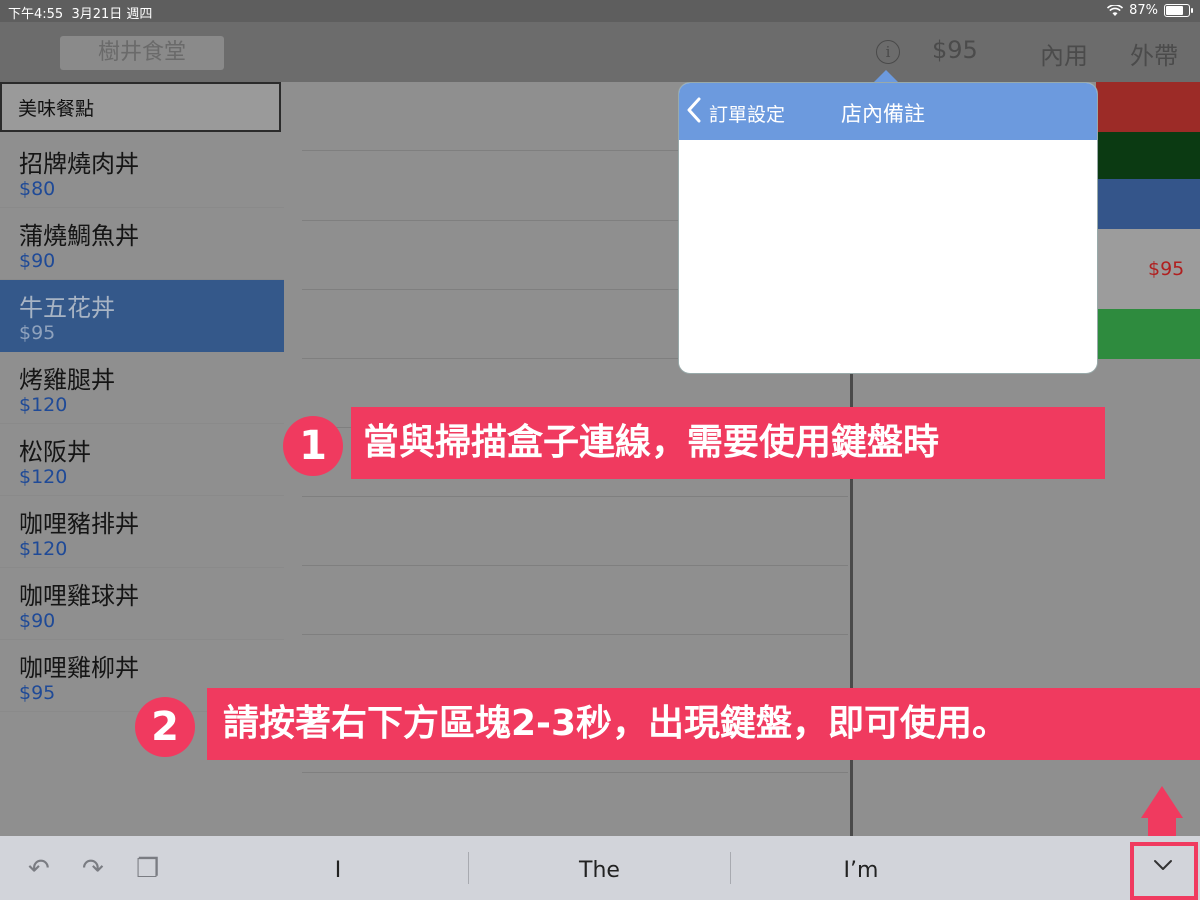  What do you see at coordinates (600, 11) in the screenshot?
I see `status-bar: 下午4:55 3月21日 週四 87%` at bounding box center [600, 11].